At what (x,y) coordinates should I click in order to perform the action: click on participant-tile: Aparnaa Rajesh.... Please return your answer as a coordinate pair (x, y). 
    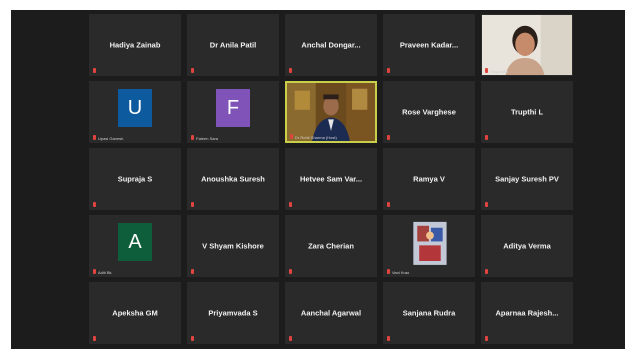
    Looking at the image, I should click on (527, 313).